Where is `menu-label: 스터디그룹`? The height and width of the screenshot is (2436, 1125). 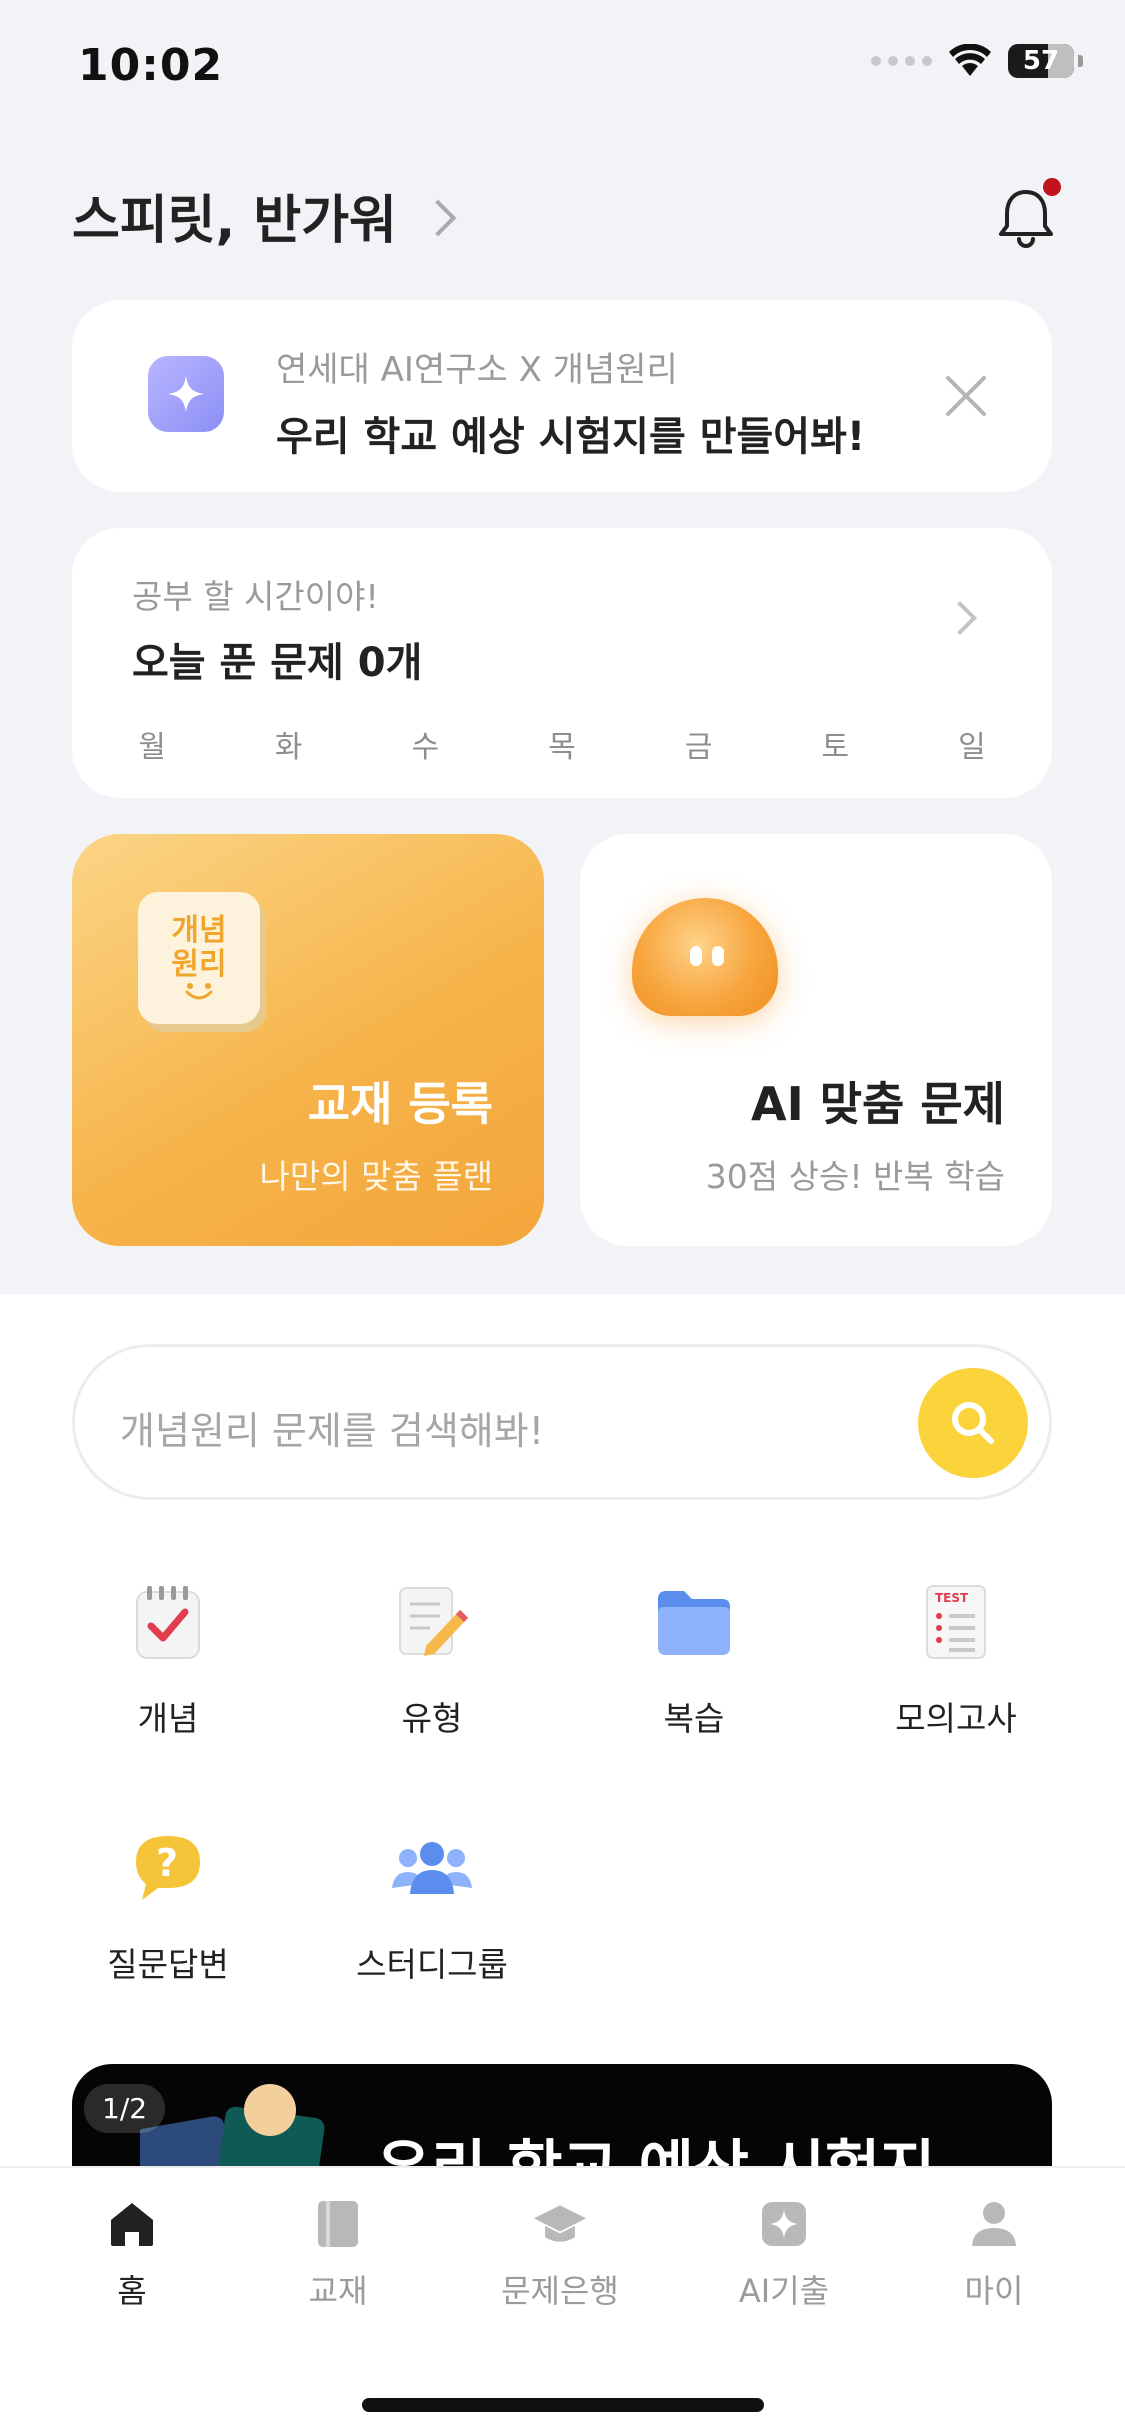
menu-label: 스터디그룹 is located at coordinates (432, 1964).